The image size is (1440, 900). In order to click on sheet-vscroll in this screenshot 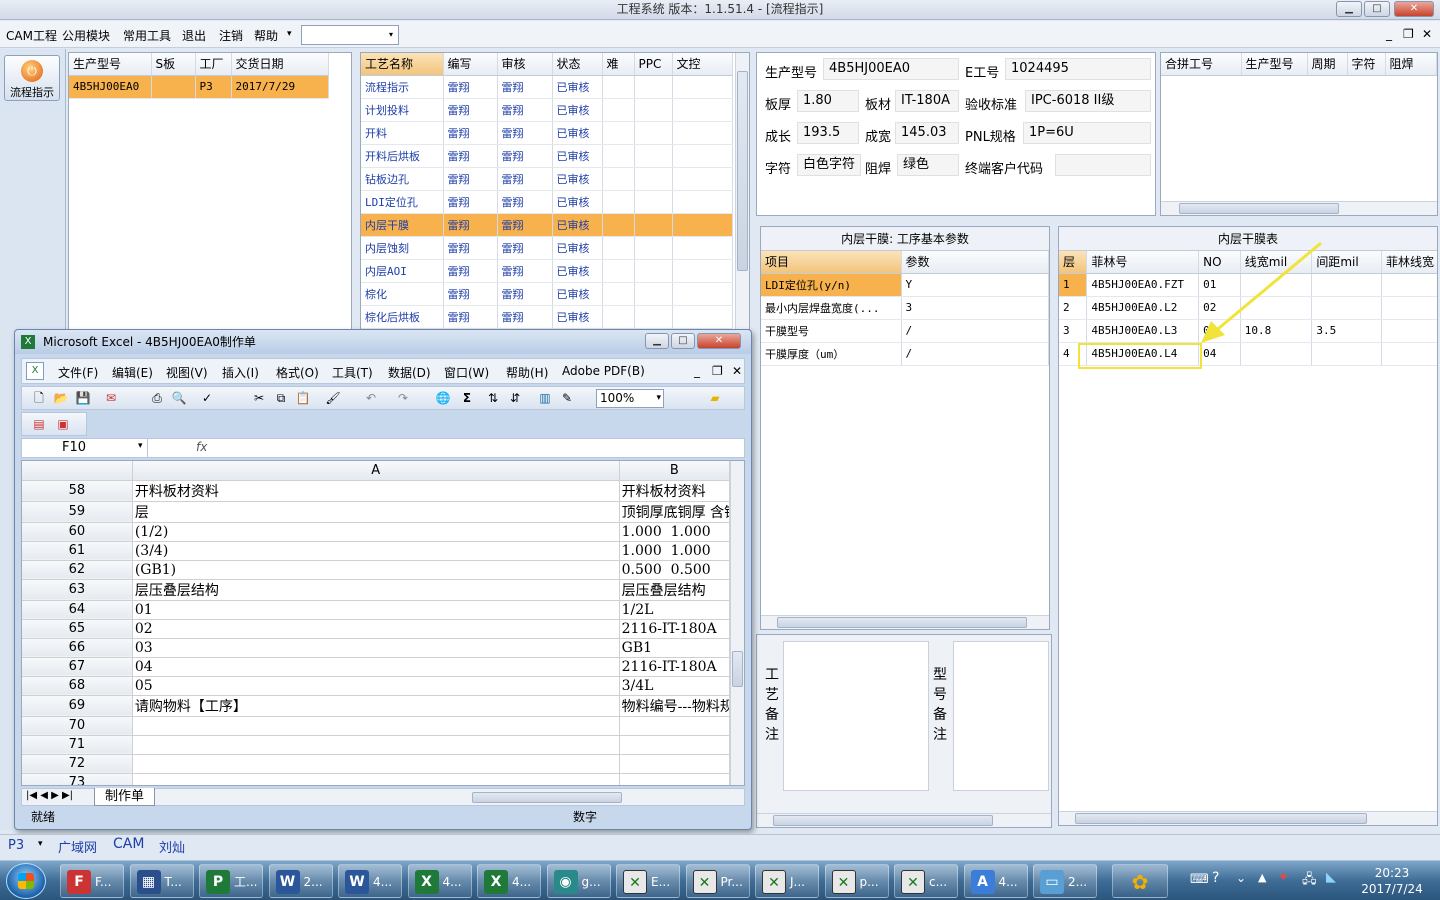, I will do `click(737, 623)`.